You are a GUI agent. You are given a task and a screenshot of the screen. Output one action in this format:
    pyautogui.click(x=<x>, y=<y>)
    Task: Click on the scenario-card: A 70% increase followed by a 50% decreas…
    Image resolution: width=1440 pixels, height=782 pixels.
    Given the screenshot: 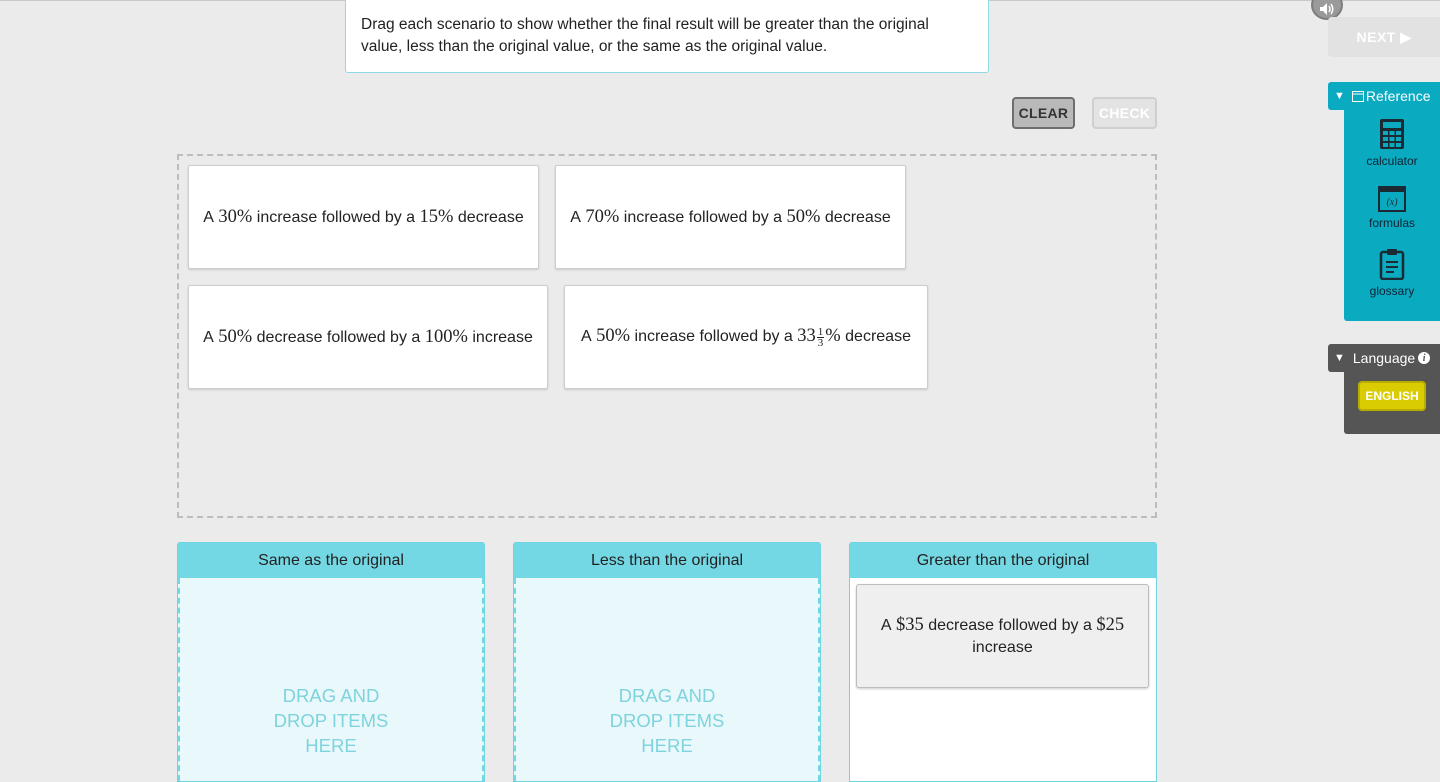 What is the action you would take?
    pyautogui.click(x=730, y=217)
    